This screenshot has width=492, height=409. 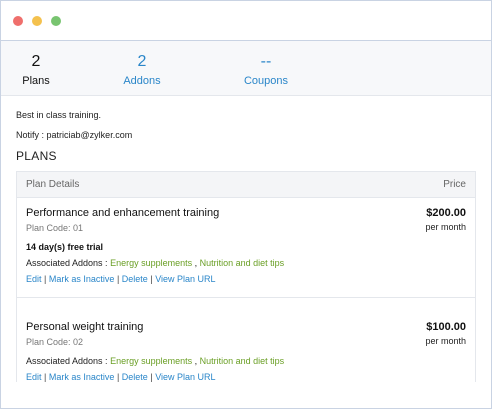 I want to click on stat-plans: 2 Plans, so click(x=38, y=70).